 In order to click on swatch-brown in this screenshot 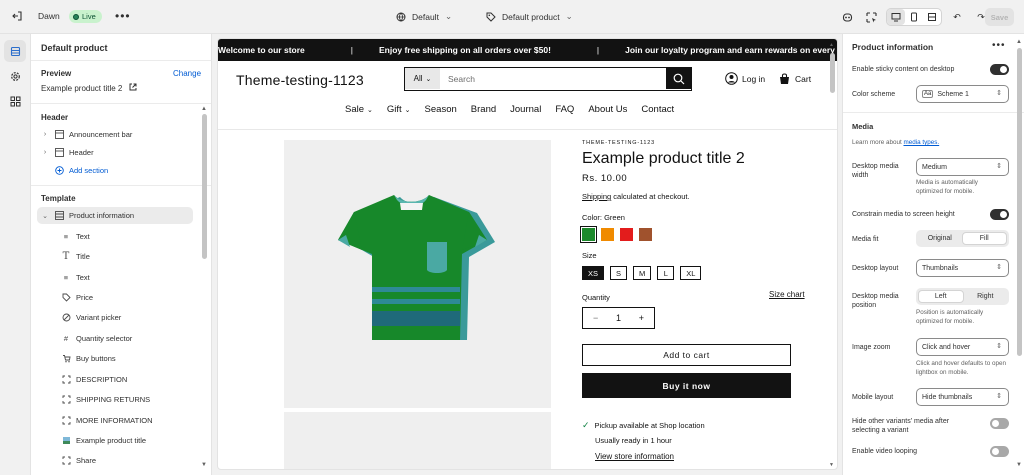, I will do `click(645, 234)`.